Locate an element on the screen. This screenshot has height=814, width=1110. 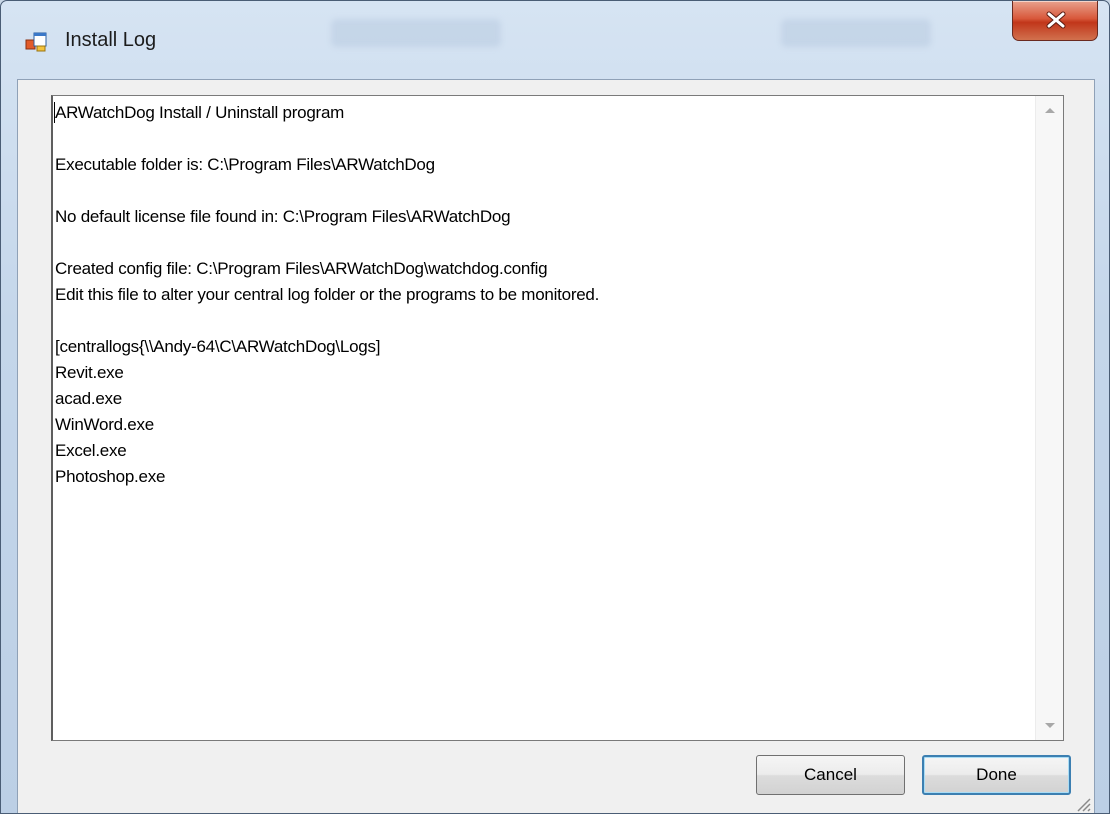
scroll-up-arrow-icon is located at coordinates (1050, 110).